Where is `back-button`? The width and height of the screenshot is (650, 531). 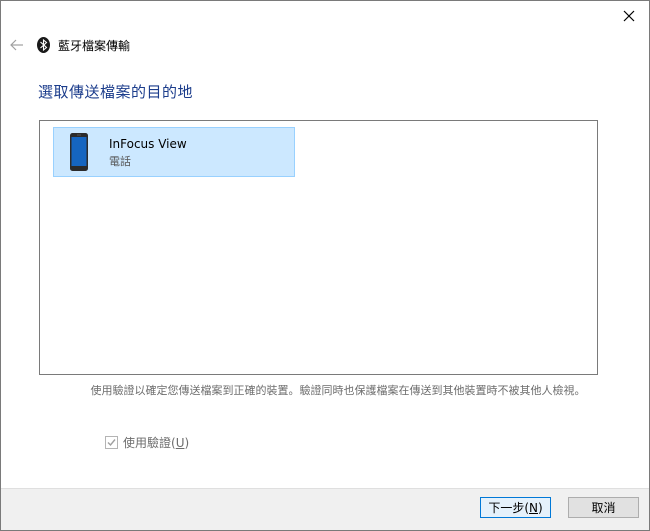
back-button is located at coordinates (17, 45).